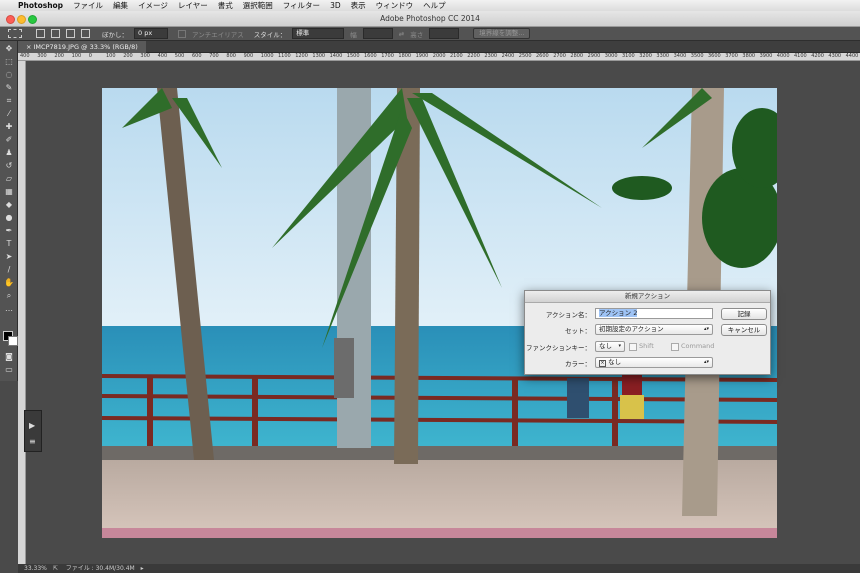  What do you see at coordinates (9, 256) in the screenshot?
I see `path-select-tool-icon: ➤` at bounding box center [9, 256].